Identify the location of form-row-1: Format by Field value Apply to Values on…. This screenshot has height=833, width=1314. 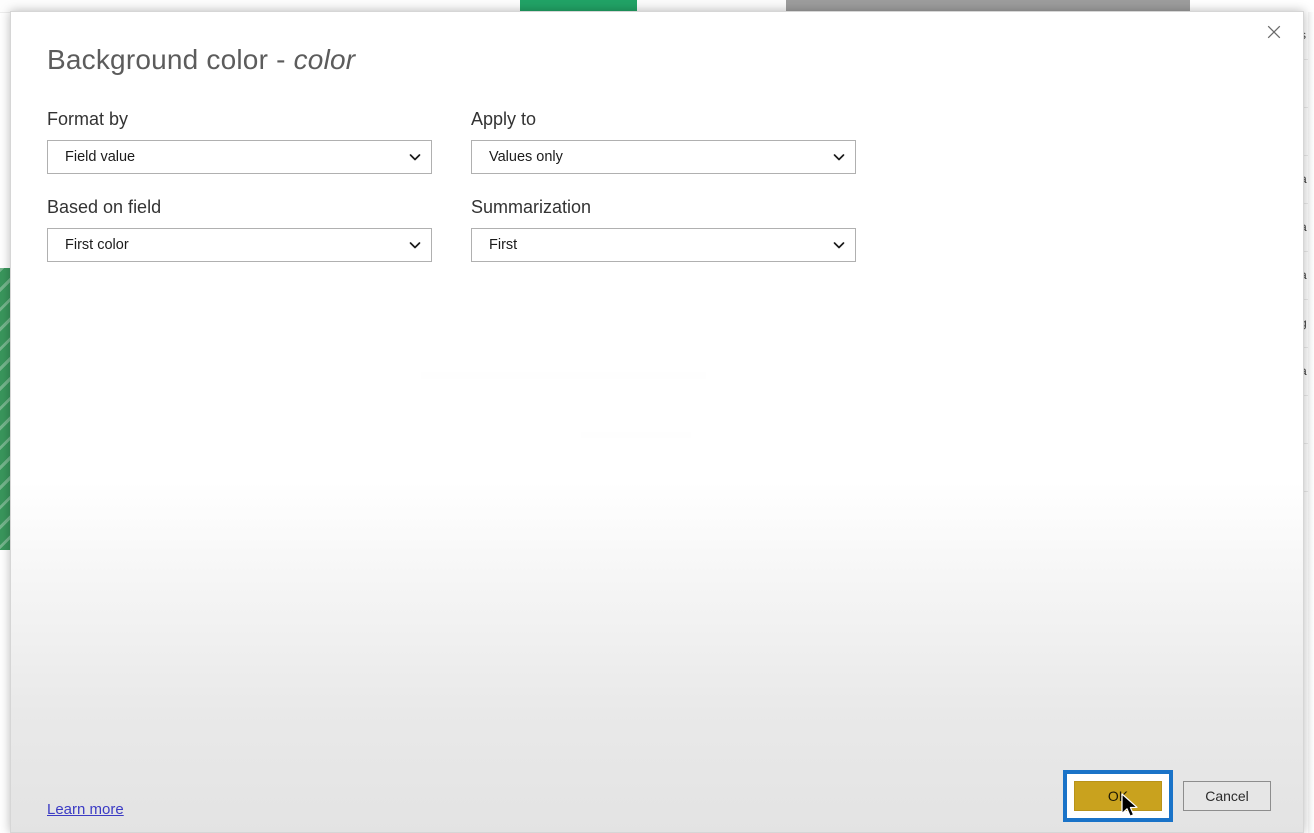
(477, 141).